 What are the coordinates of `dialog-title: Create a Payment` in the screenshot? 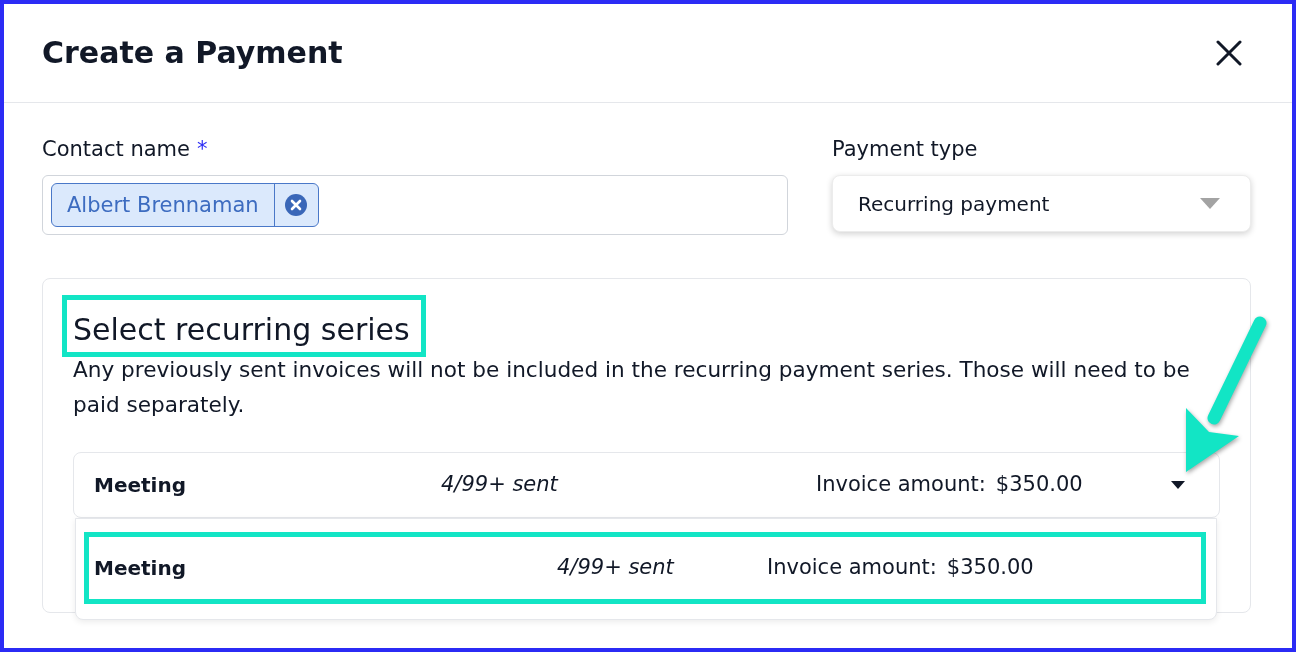 It's located at (192, 53).